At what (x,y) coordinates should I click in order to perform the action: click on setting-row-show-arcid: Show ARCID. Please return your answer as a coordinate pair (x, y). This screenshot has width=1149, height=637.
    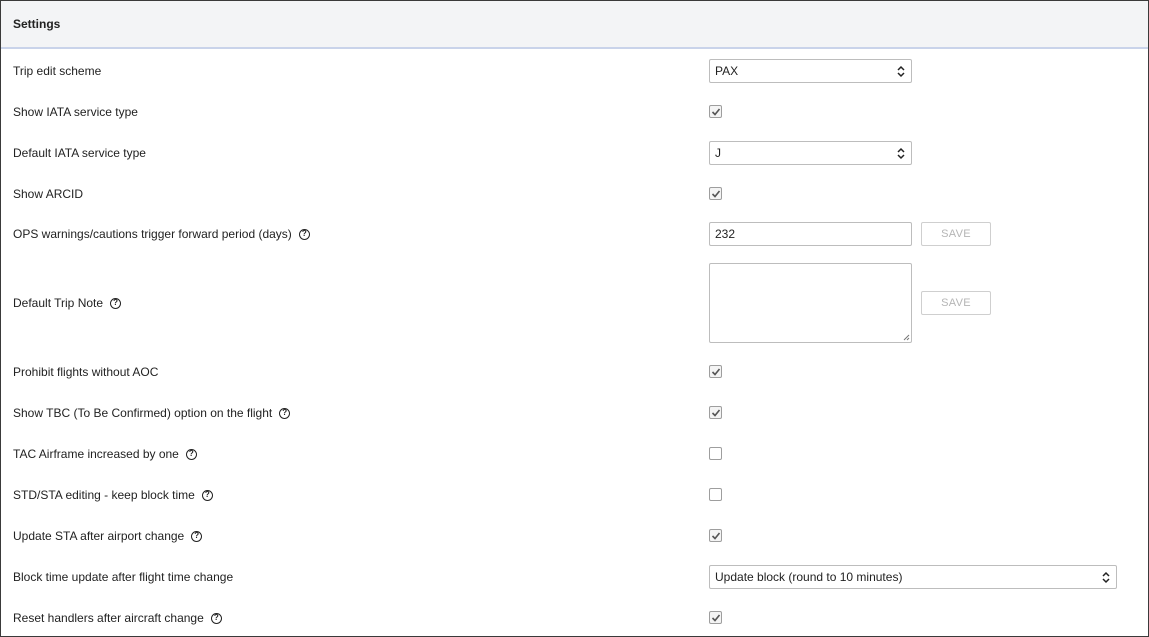
    Looking at the image, I should click on (574, 194).